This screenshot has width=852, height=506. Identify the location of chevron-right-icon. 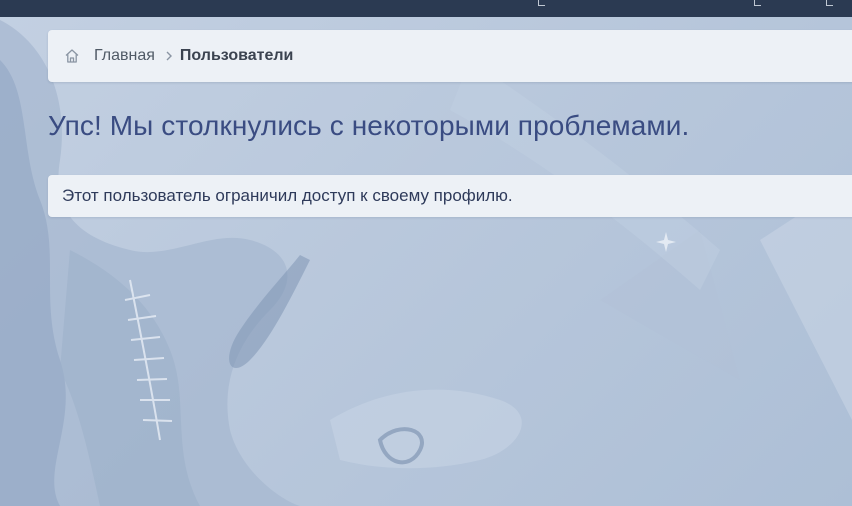
(169, 56).